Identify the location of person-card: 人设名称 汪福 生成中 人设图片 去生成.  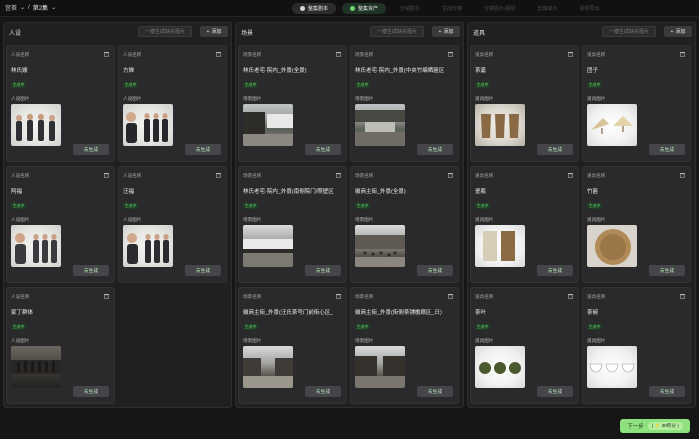
(172, 224).